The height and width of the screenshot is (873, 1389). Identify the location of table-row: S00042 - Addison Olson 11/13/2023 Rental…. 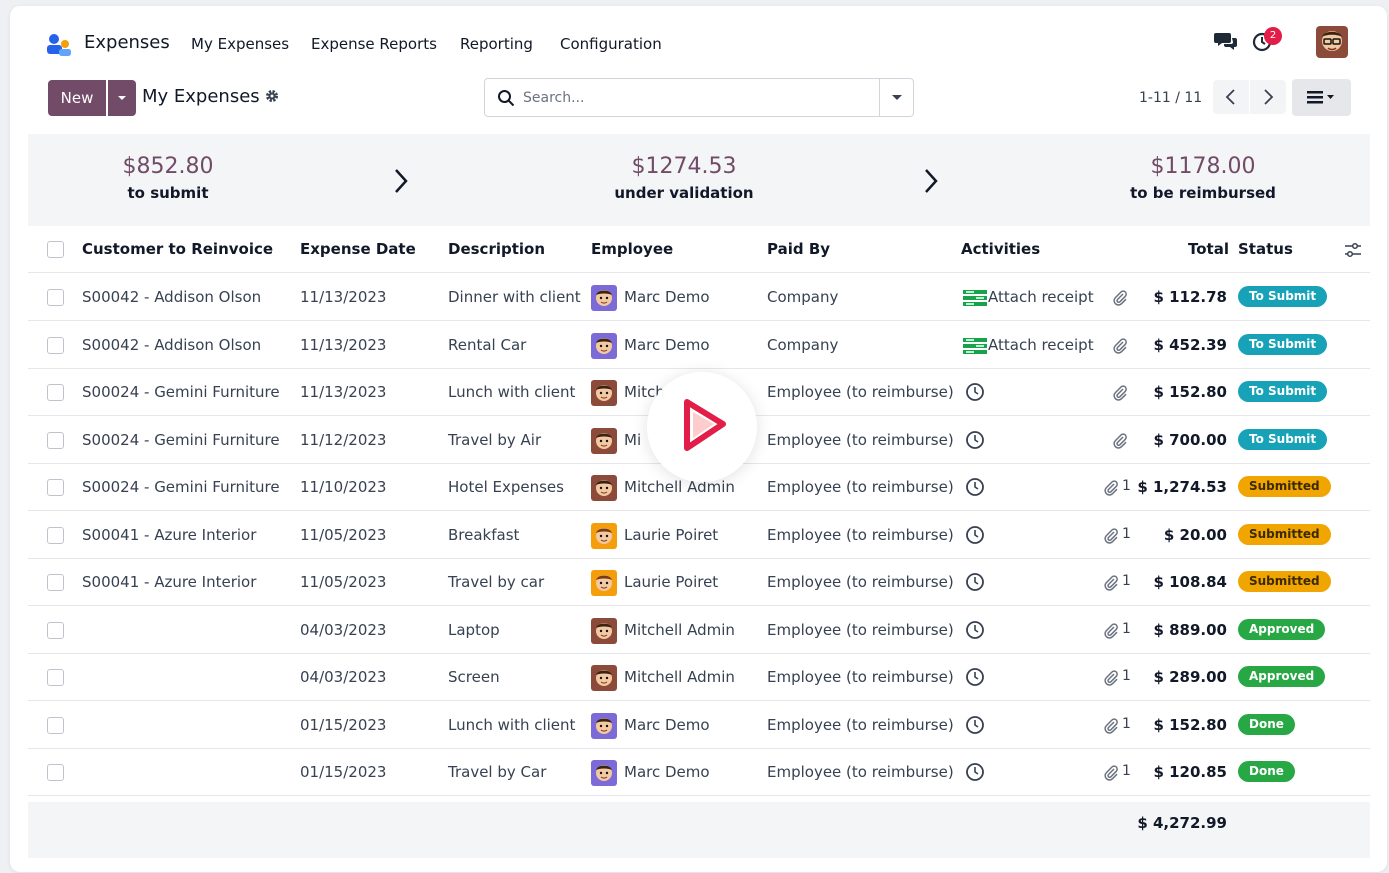
(699, 345).